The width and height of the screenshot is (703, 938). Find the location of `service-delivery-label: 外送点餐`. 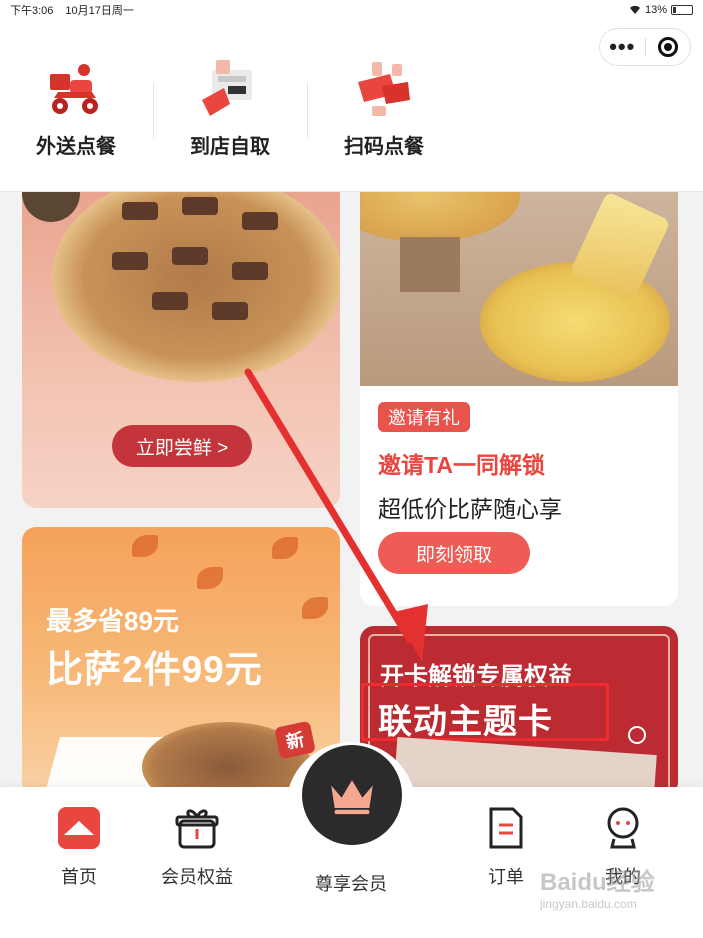

service-delivery-label: 外送点餐 is located at coordinates (76, 147).